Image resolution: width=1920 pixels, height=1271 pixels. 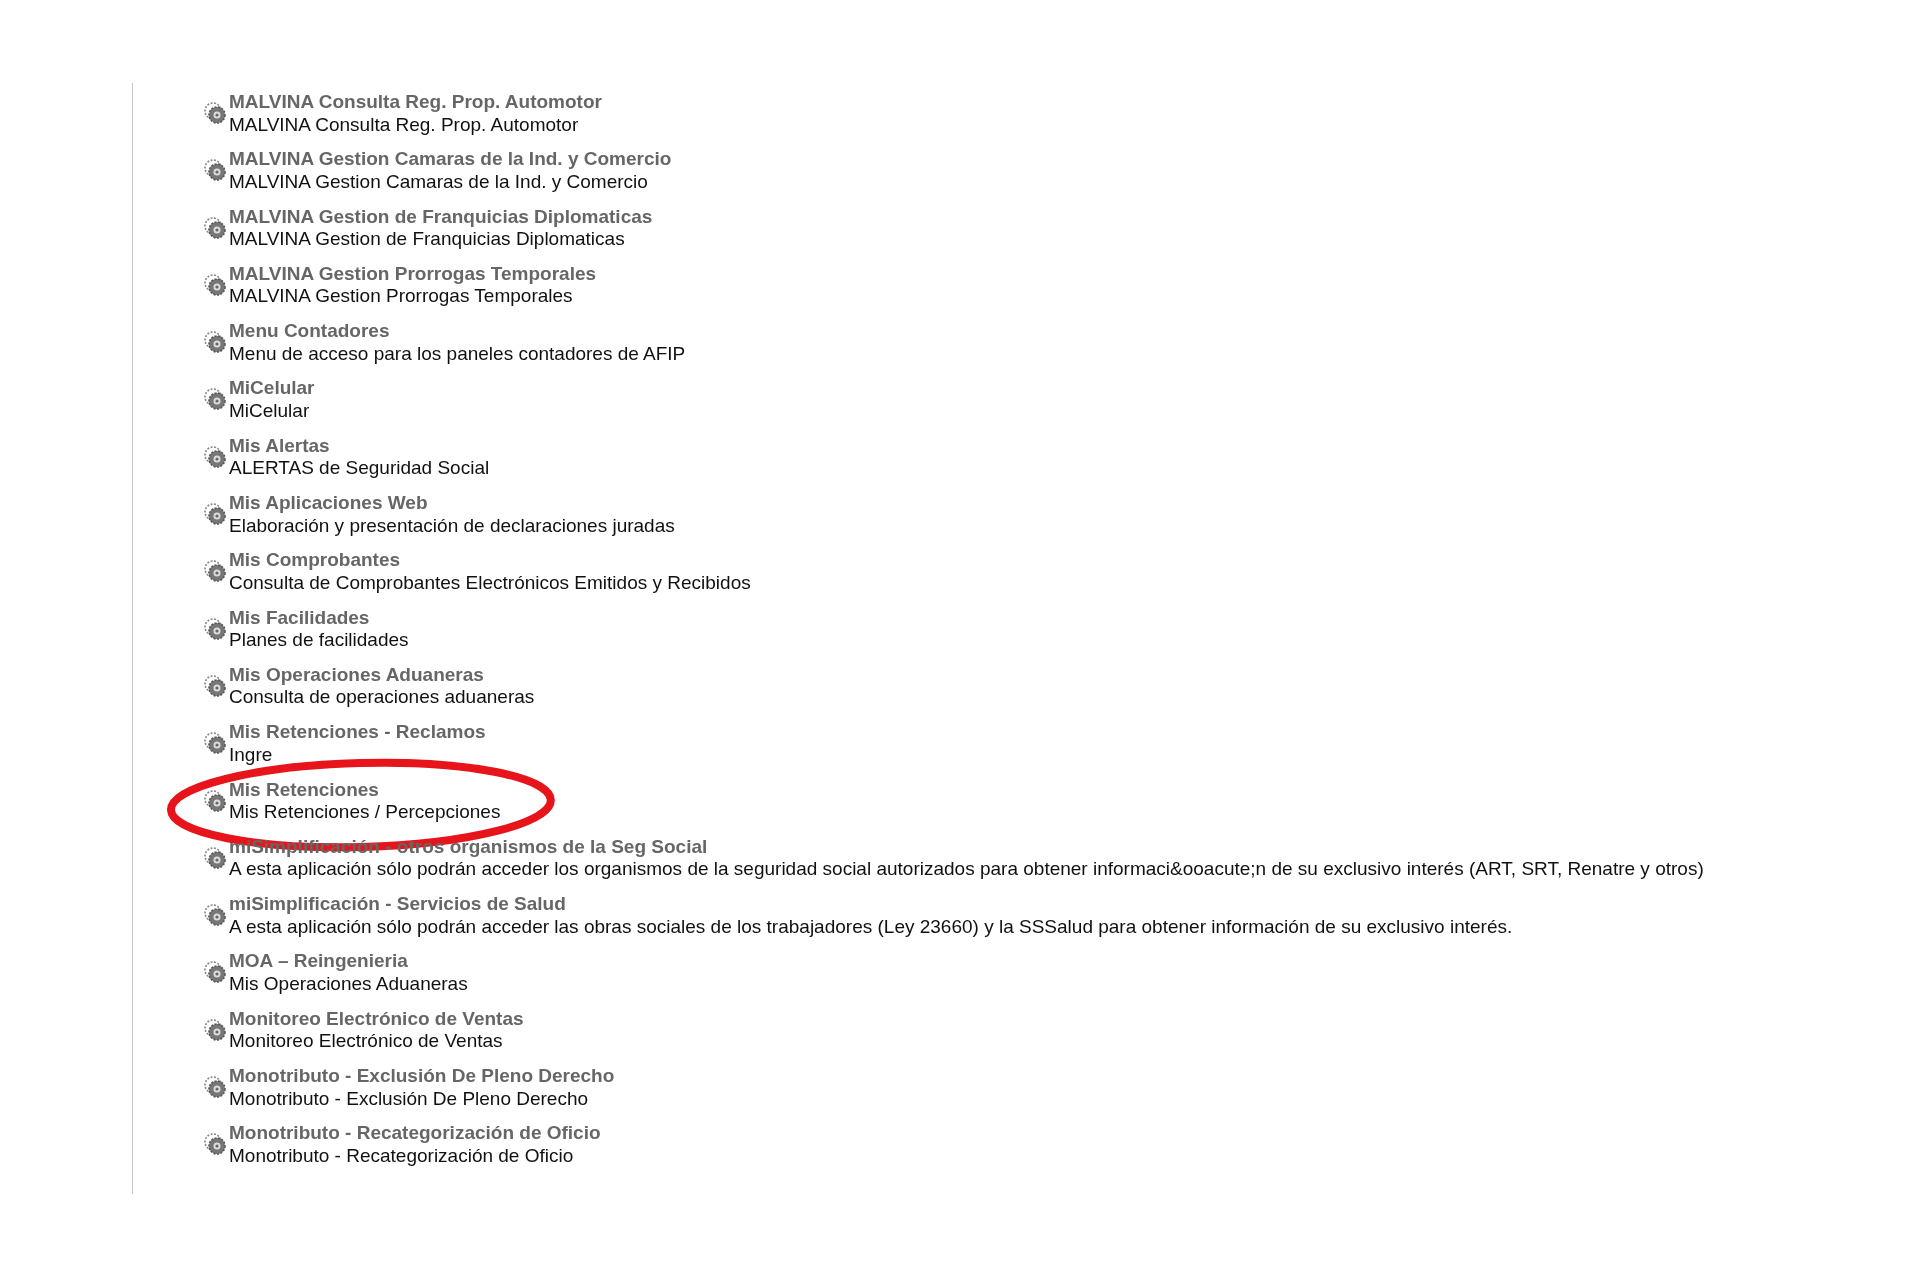 What do you see at coordinates (356, 675) in the screenshot?
I see `app-link: Mis Operaciones Aduaneras` at bounding box center [356, 675].